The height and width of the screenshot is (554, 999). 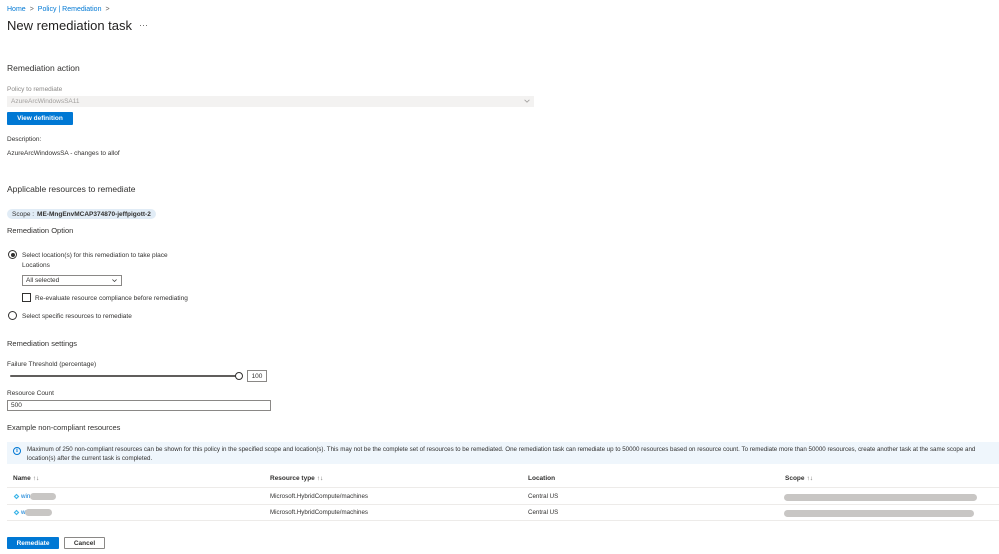 What do you see at coordinates (43, 280) in the screenshot?
I see `locations-value: All selected` at bounding box center [43, 280].